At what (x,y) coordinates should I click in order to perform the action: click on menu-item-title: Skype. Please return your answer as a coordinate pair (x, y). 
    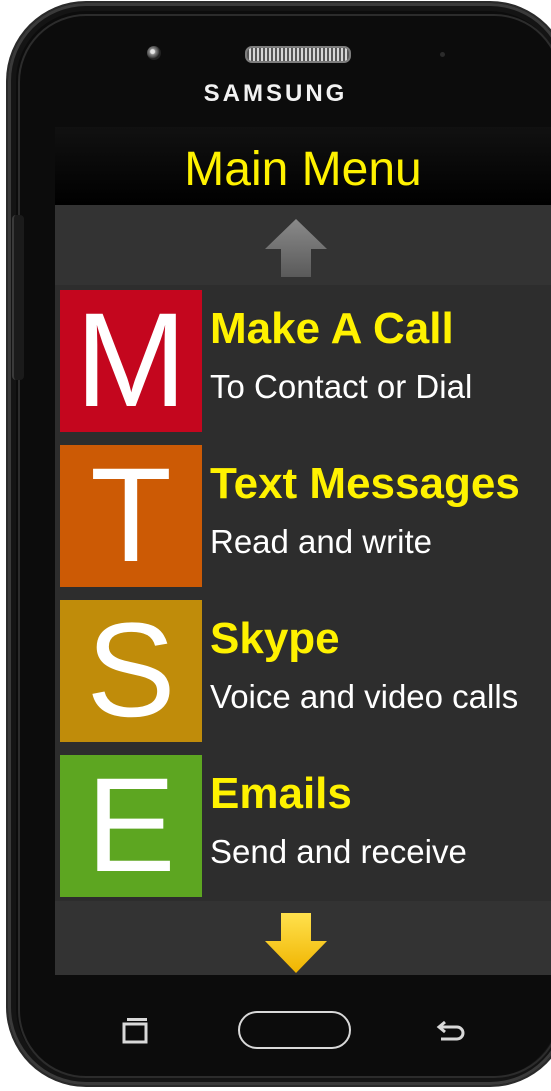
    Looking at the image, I should click on (275, 638).